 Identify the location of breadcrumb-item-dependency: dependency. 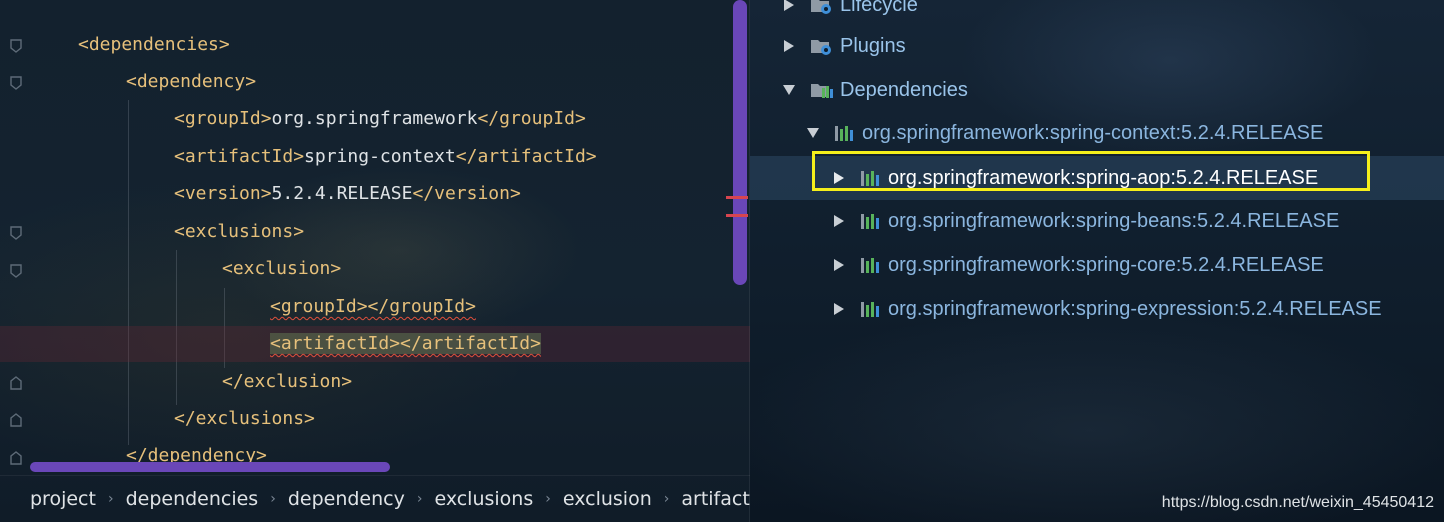
(346, 499).